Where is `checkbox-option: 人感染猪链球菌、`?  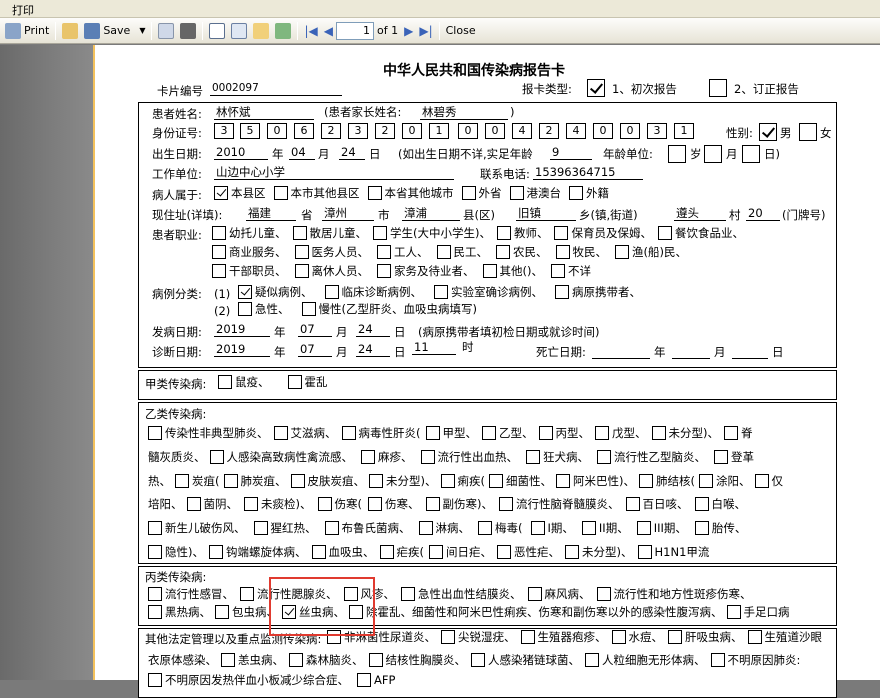 checkbox-option: 人感染猪链球菌、 is located at coordinates (525, 660).